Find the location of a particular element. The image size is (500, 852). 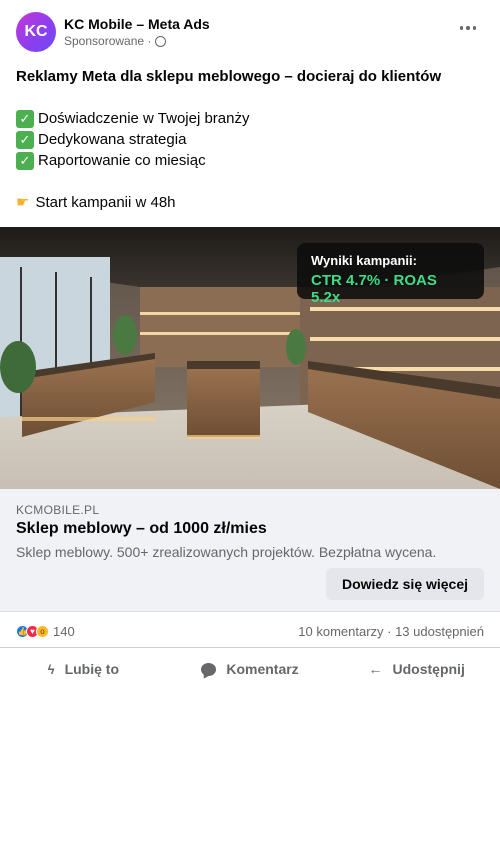

share-button: ← Udostępnij is located at coordinates (416, 669).